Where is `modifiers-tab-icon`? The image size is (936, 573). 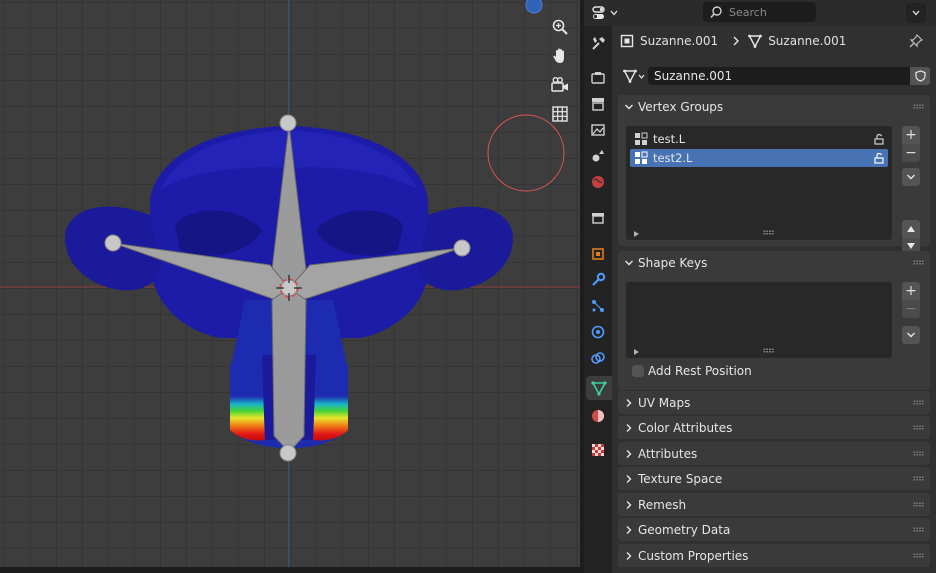
modifiers-tab-icon is located at coordinates (598, 280).